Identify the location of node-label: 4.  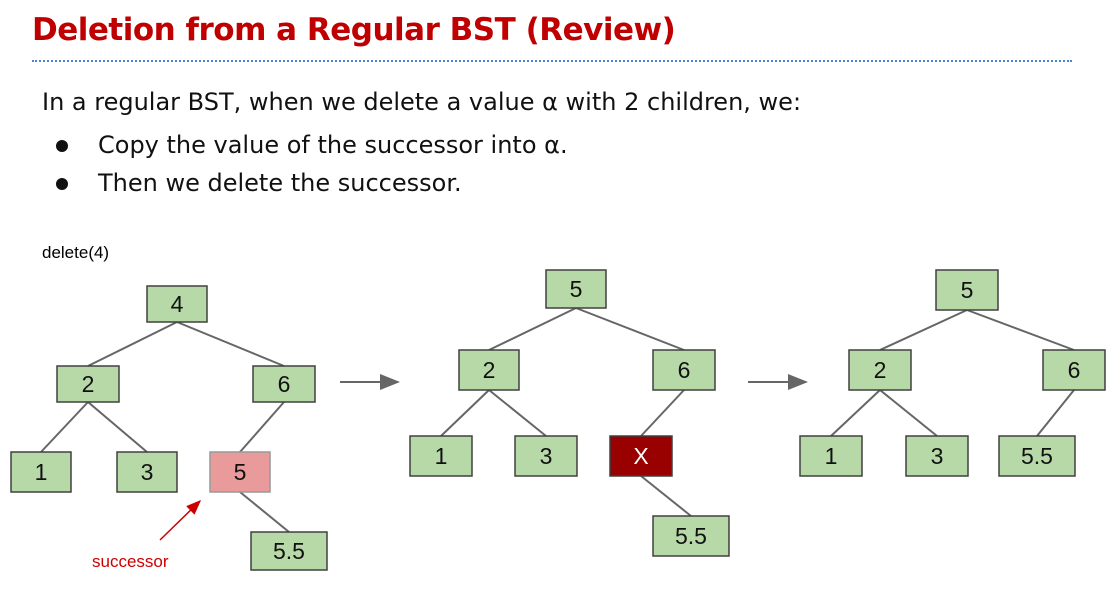
(177, 304).